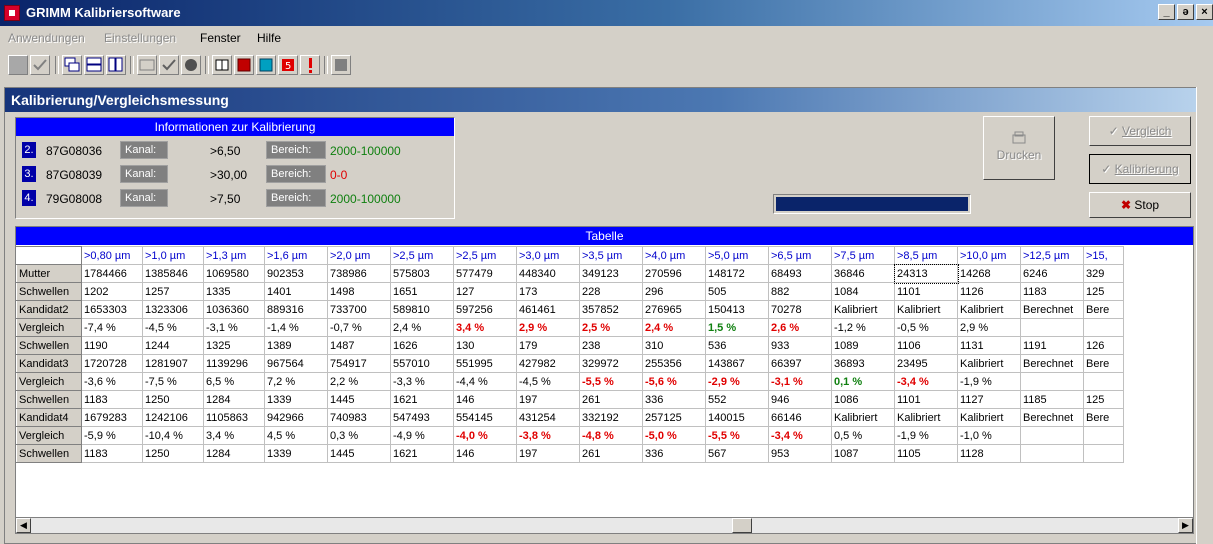 Image resolution: width=1213 pixels, height=544 pixels. I want to click on table-cell: -2,9 %, so click(737, 381).